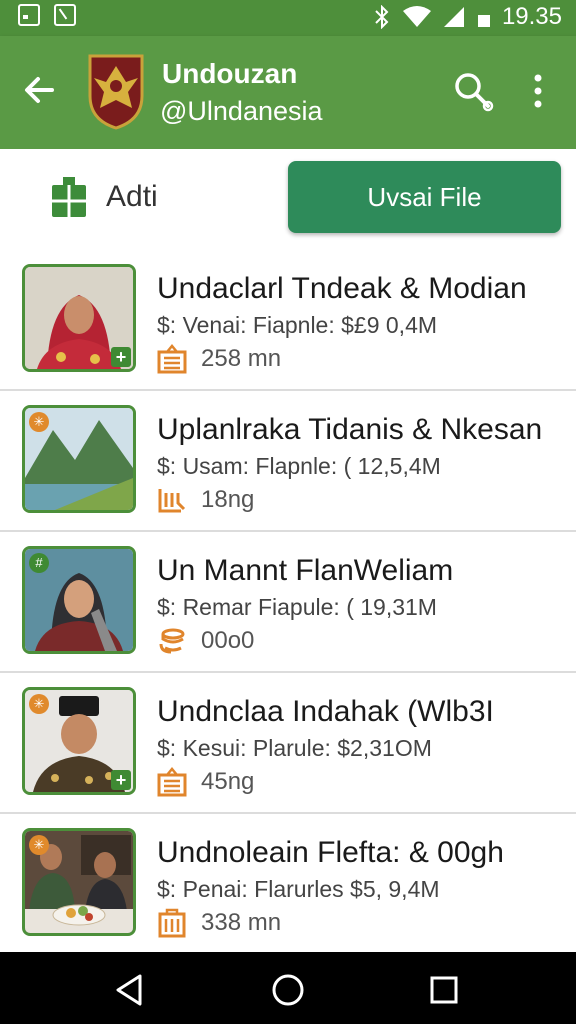  I want to click on navigation-bar, so click(288, 988).